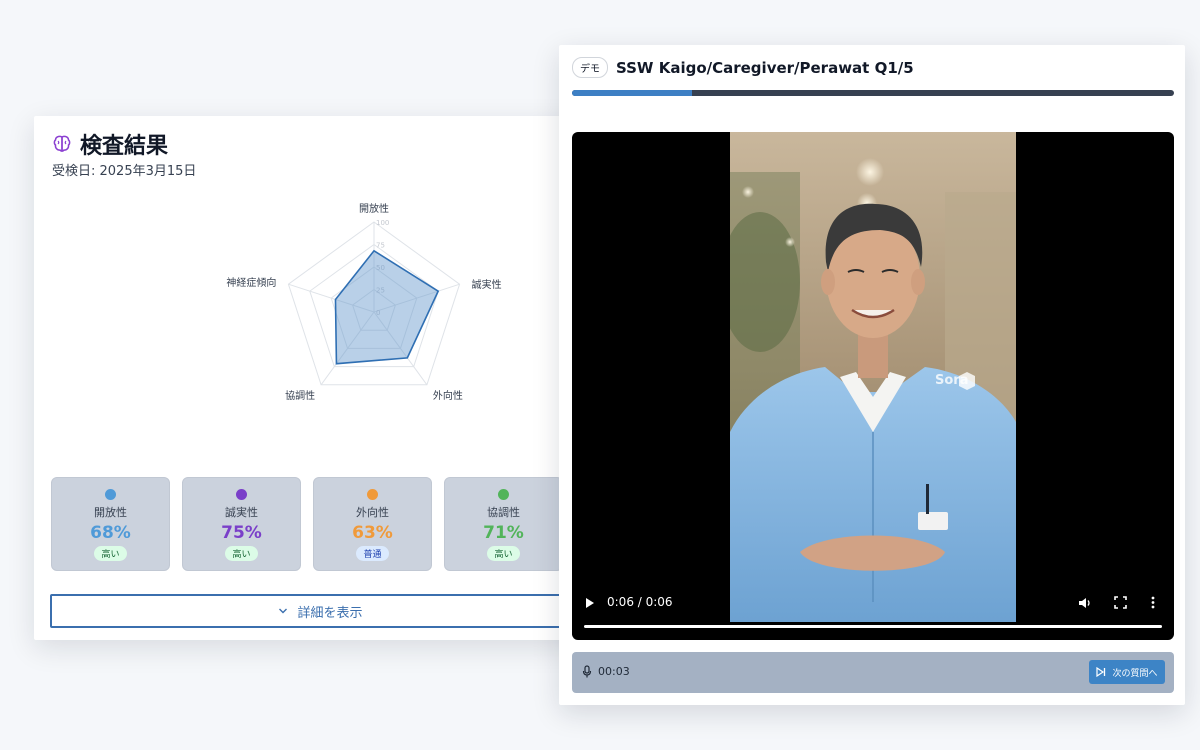  I want to click on trait-card-extraversion: 外向性 63% 普通, so click(372, 524).